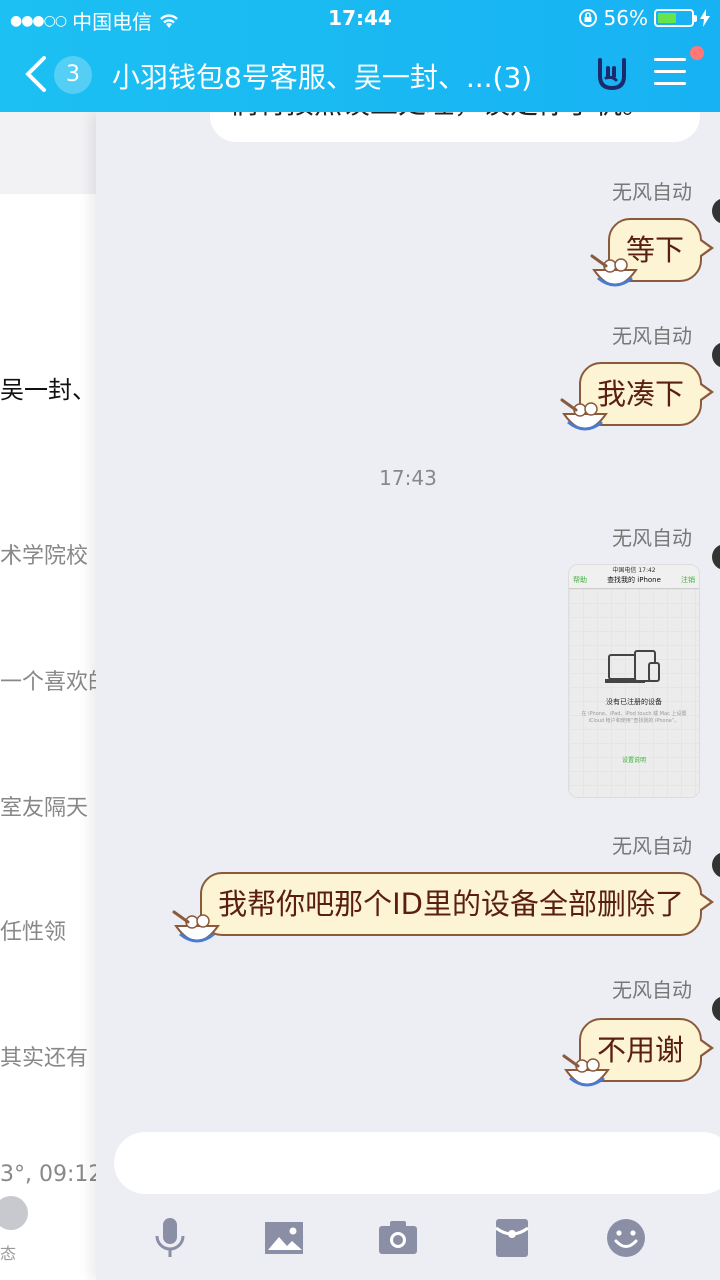 Image resolution: width=720 pixels, height=1280 pixels. What do you see at coordinates (634, 702) in the screenshot?
I see `image-caption: 没有已注册的设备` at bounding box center [634, 702].